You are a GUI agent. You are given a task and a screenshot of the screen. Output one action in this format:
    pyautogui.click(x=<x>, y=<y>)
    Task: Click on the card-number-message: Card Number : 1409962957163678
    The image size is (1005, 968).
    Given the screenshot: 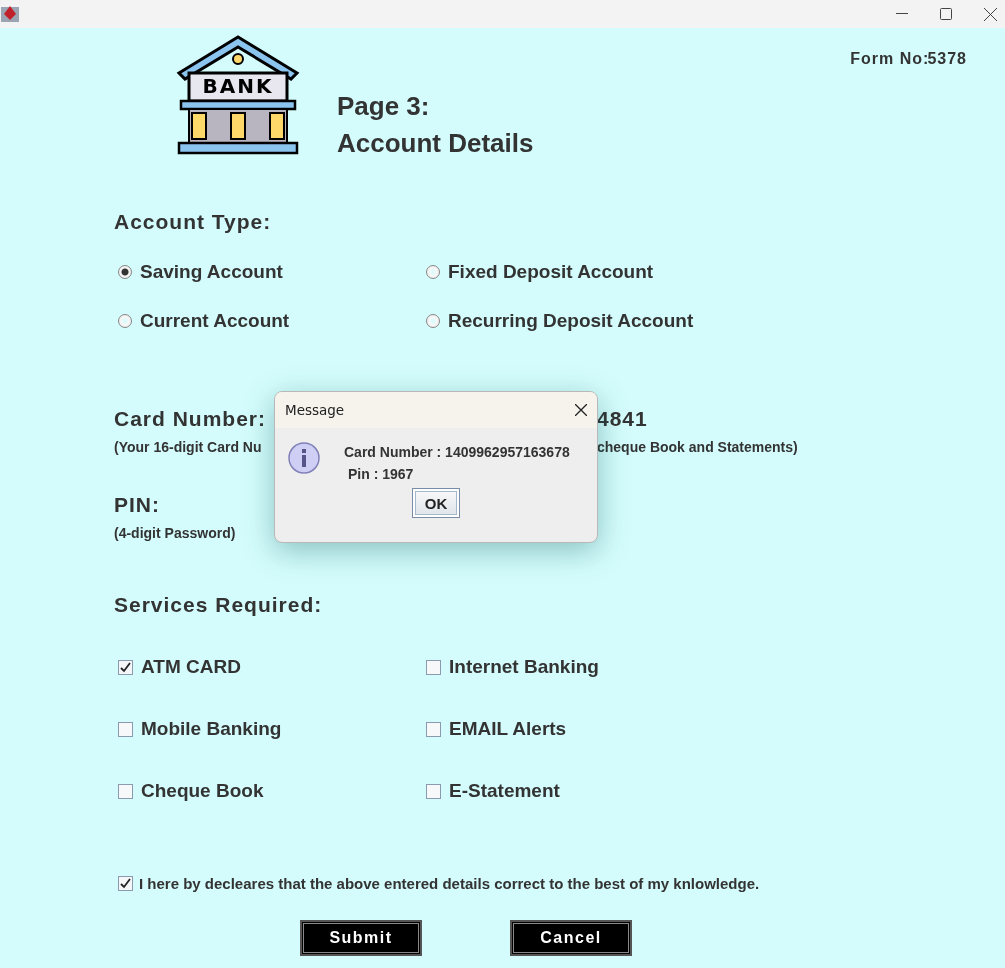 What is the action you would take?
    pyautogui.click(x=457, y=452)
    